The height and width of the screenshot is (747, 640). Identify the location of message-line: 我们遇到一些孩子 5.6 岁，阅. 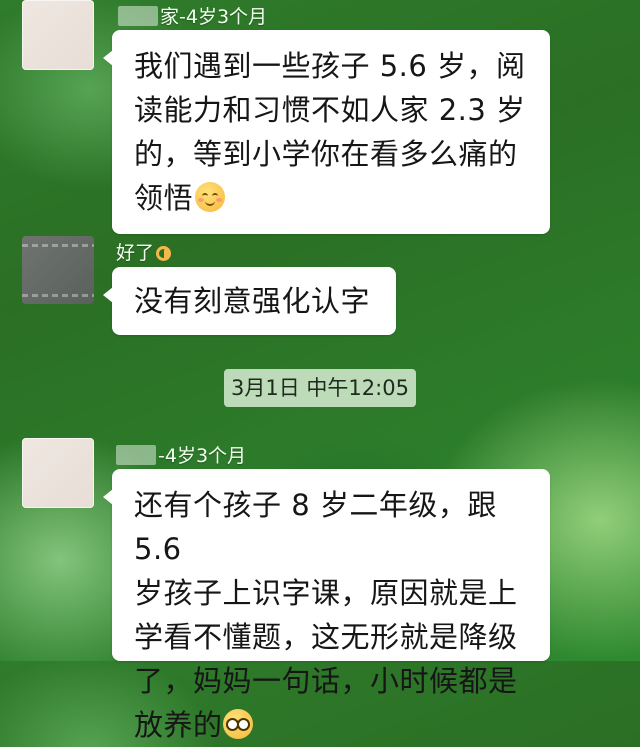
(330, 66).